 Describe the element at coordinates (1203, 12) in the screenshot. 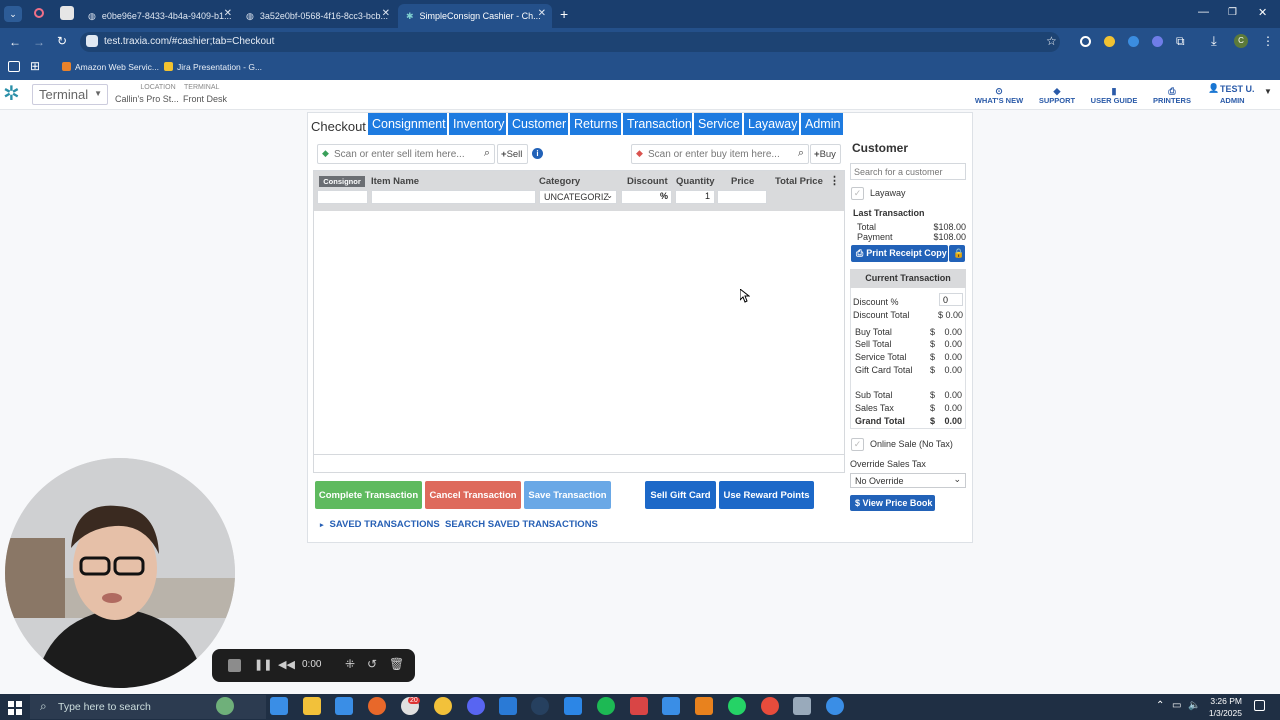

I see `minimize-icon: —` at that location.